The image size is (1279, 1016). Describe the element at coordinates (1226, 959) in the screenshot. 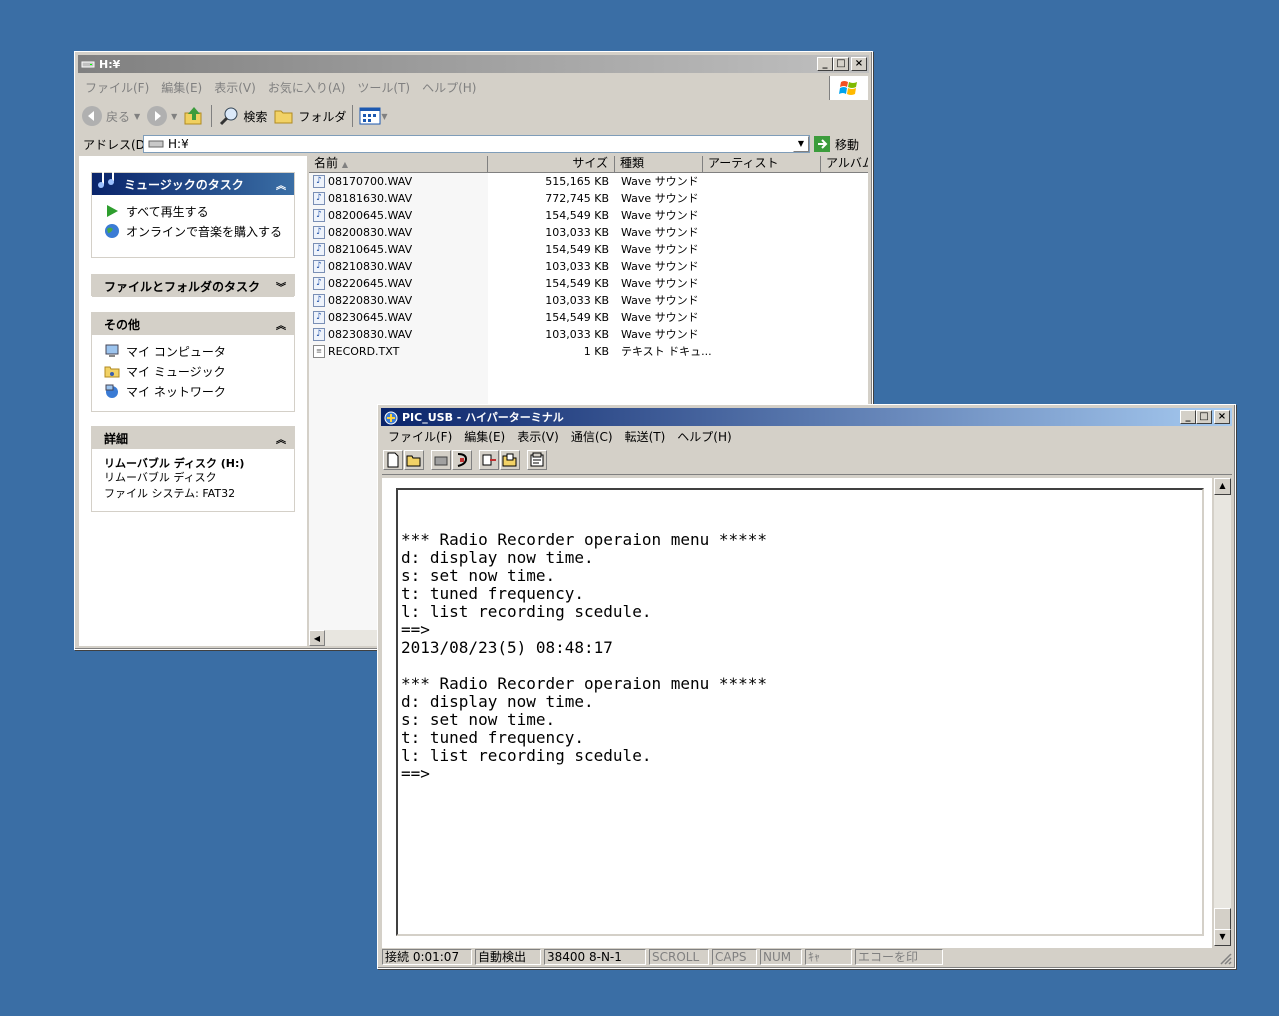

I see `resize-grip-icon` at that location.